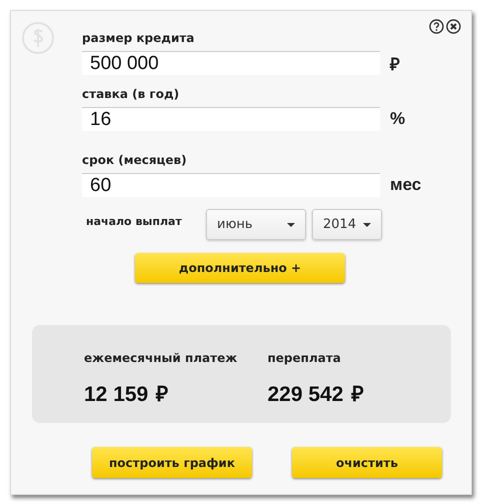  I want to click on field-label: размер кредита, so click(139, 38).